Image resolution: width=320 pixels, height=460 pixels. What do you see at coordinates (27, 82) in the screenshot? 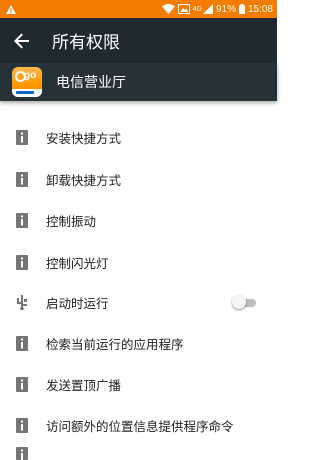
I see `app-logo-icon: go` at bounding box center [27, 82].